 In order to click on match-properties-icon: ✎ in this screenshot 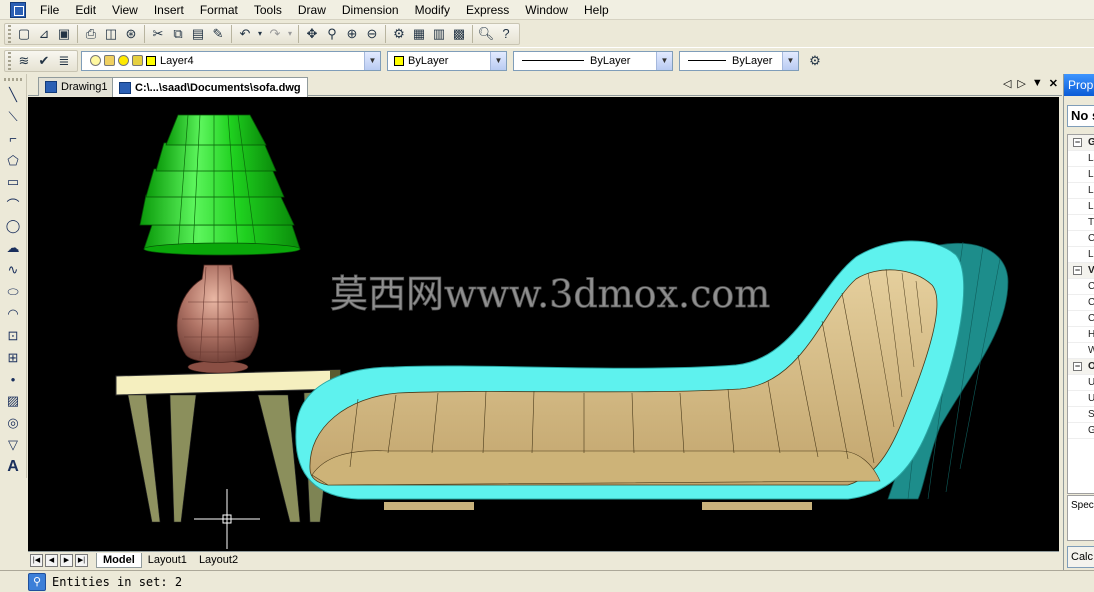, I will do `click(218, 34)`.